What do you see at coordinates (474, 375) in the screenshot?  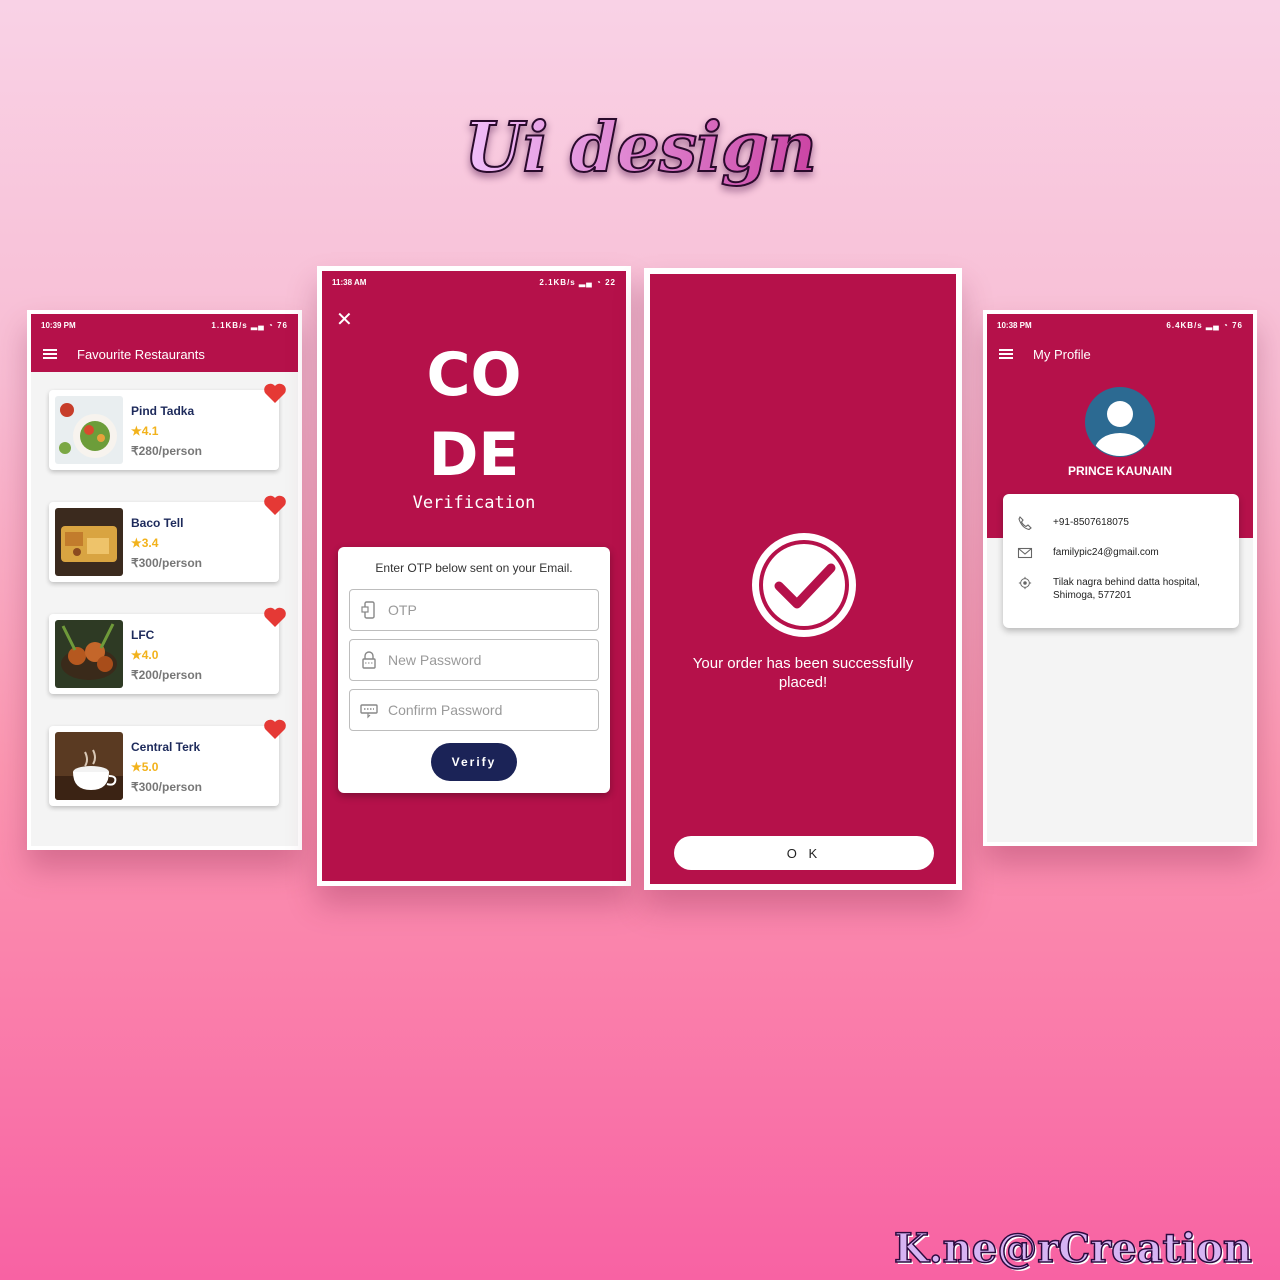 I see `code-title-line1: CO` at bounding box center [474, 375].